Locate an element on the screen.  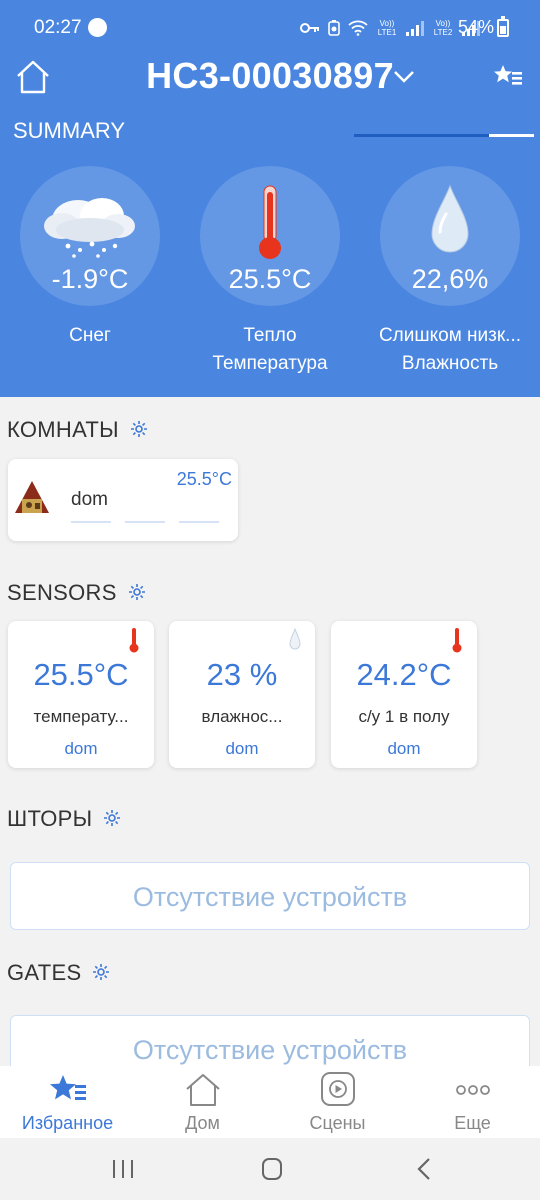
lte1-indicator: Vo)) LTE1 is located at coordinates (387, 28).